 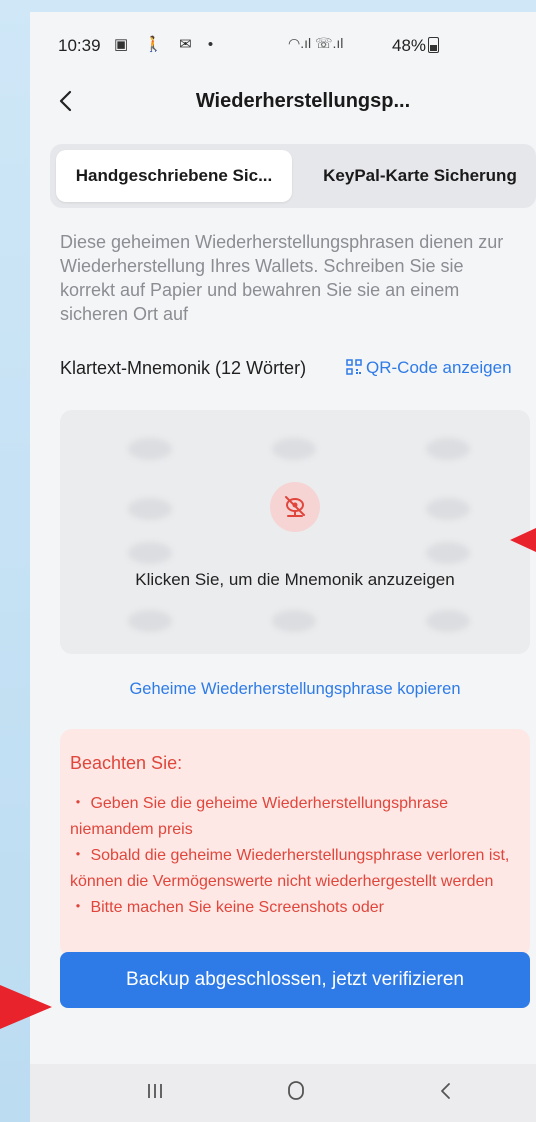 I want to click on eye-off-icon, so click(x=295, y=506).